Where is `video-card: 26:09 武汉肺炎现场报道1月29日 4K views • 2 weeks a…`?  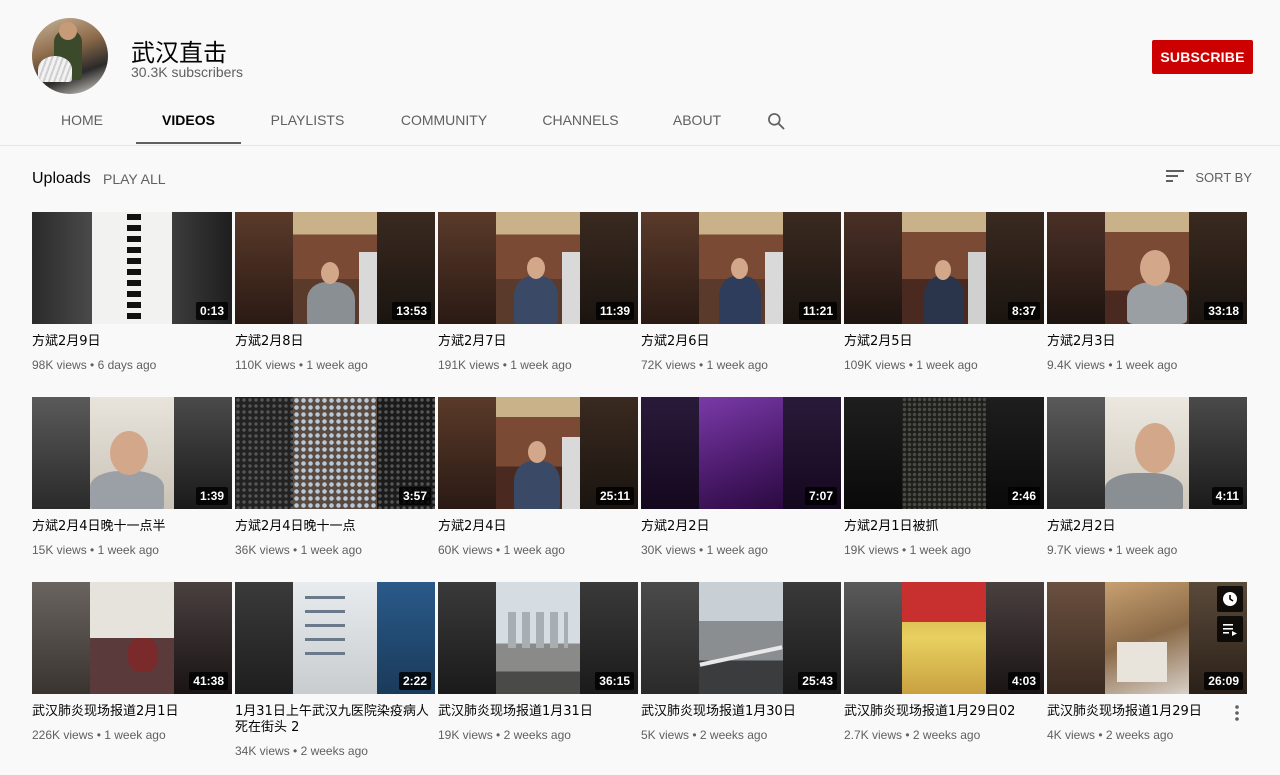
video-card: 26:09 武汉肺炎现场报道1月29日 4K views • 2 weeks a… is located at coordinates (1147, 674).